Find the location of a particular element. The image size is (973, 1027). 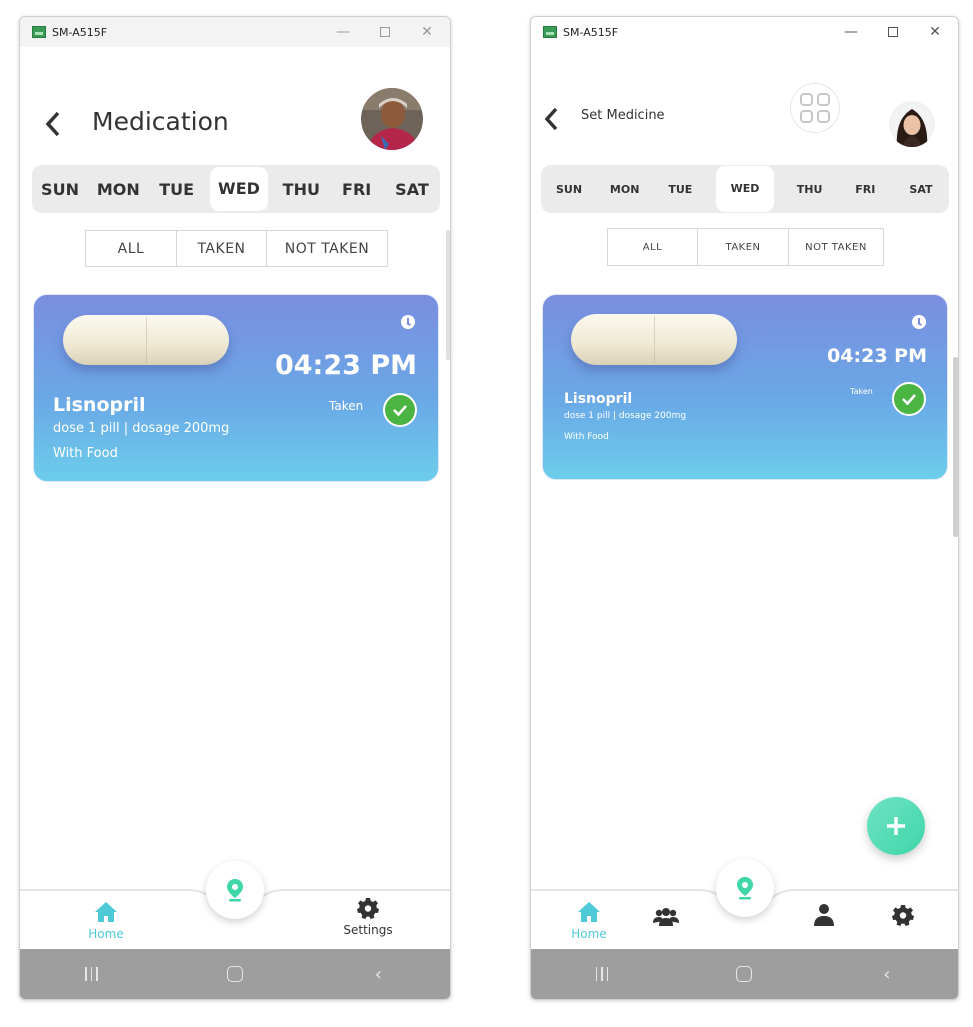

add-medicine-button is located at coordinates (896, 826).